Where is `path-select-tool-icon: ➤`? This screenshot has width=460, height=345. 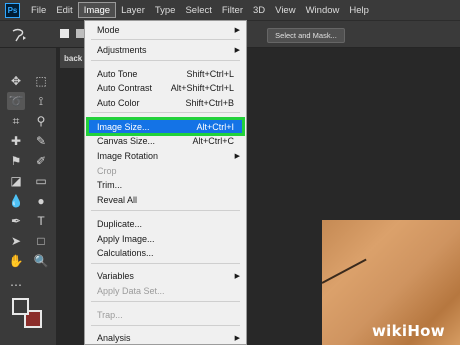
path-select-tool-icon: ➤ is located at coordinates (16, 241).